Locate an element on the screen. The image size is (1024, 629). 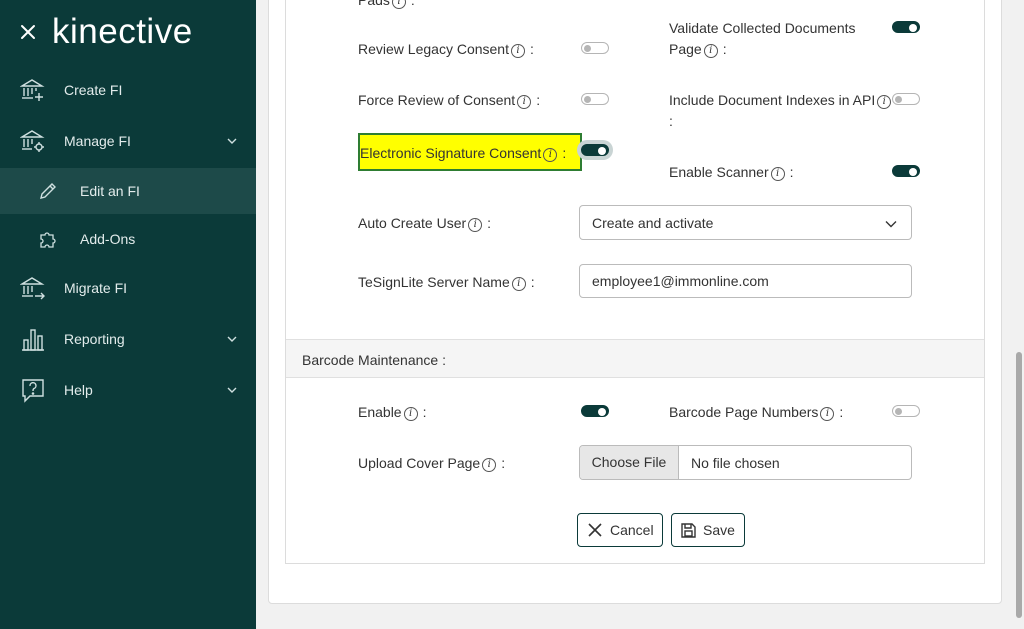
barcode-section-header: Barcode Maintenance : is located at coordinates (635, 358).